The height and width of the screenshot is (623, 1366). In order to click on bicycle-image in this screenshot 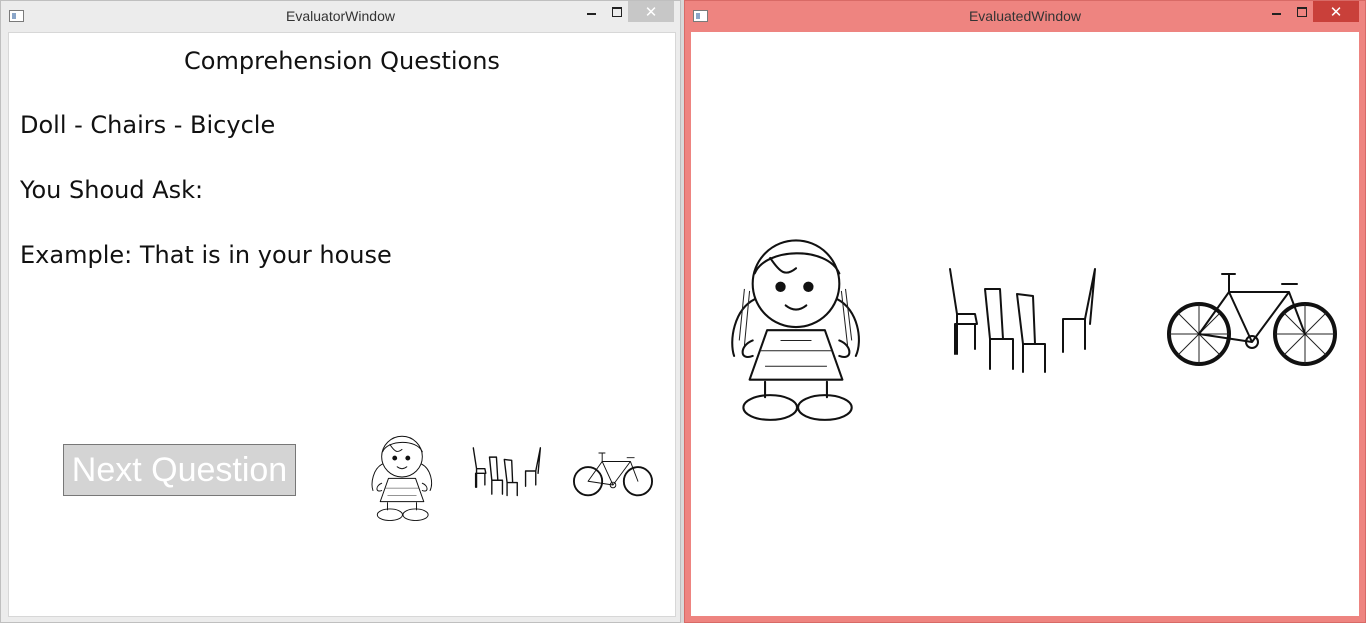, I will do `click(1252, 316)`.